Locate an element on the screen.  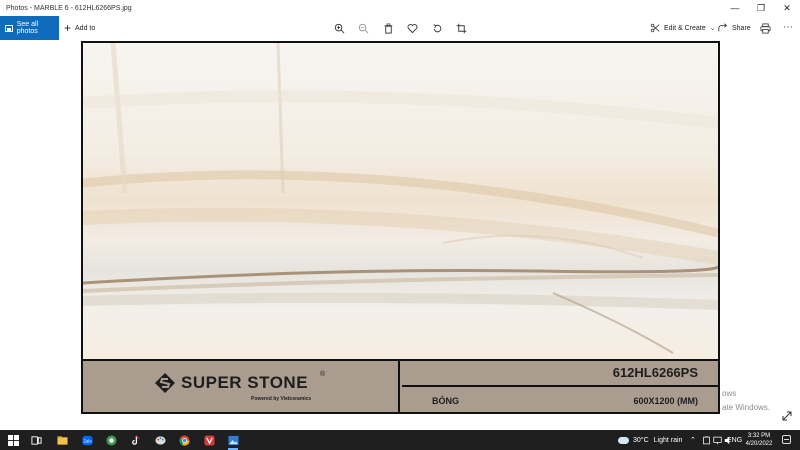
print-icon is located at coordinates (765, 28).